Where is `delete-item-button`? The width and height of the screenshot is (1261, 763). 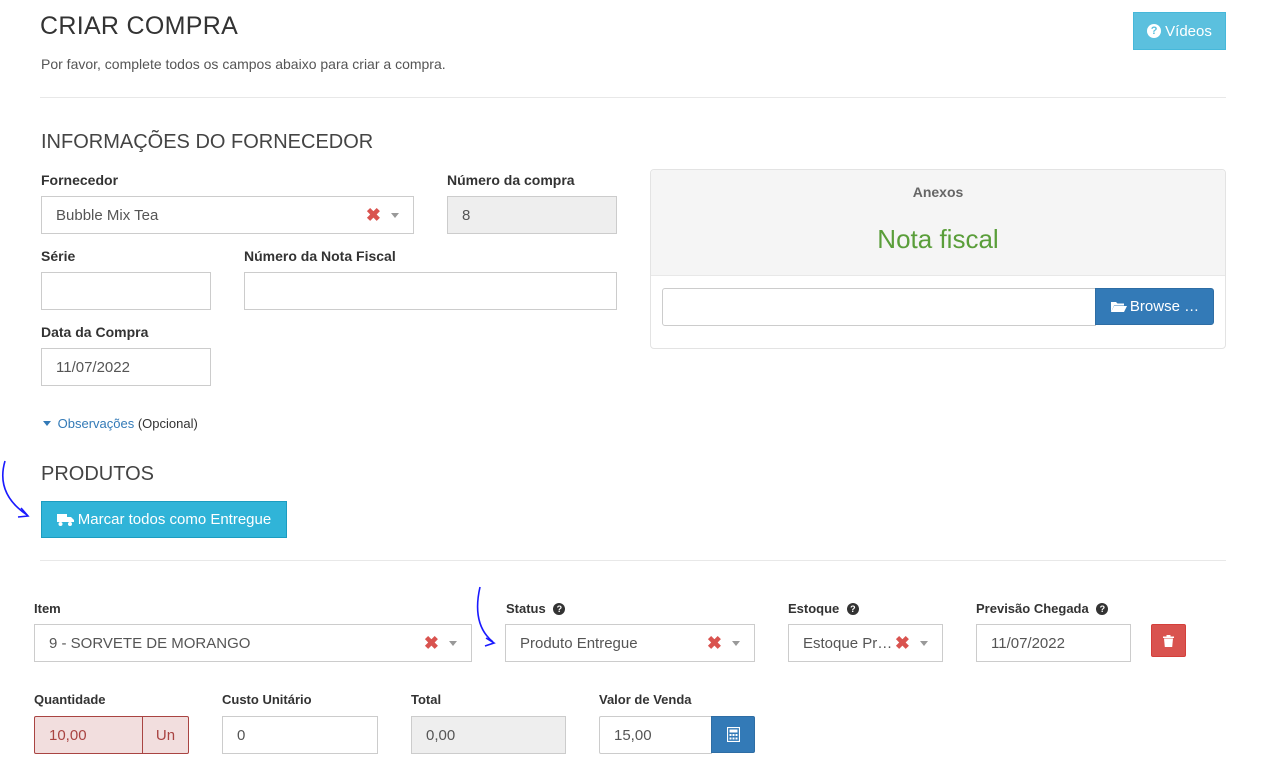 delete-item-button is located at coordinates (1168, 640).